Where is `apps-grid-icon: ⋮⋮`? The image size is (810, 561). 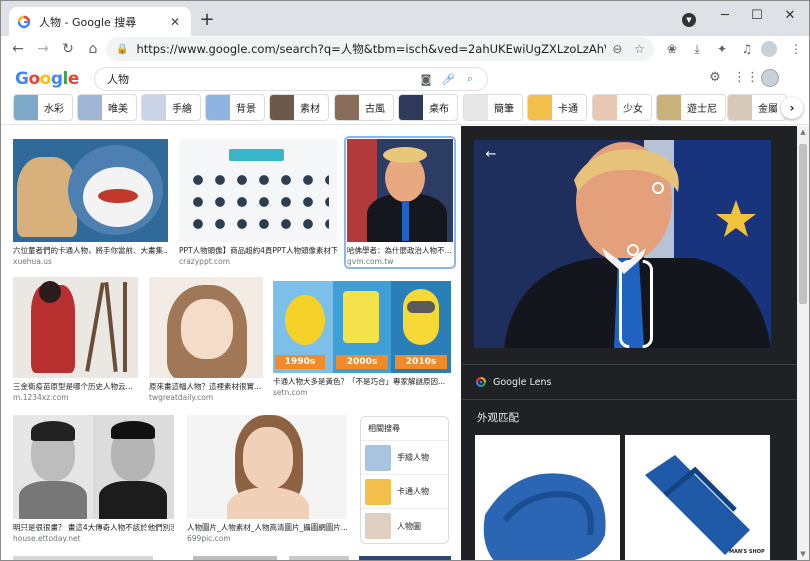
apps-grid-icon: ⋮⋮ is located at coordinates (746, 78).